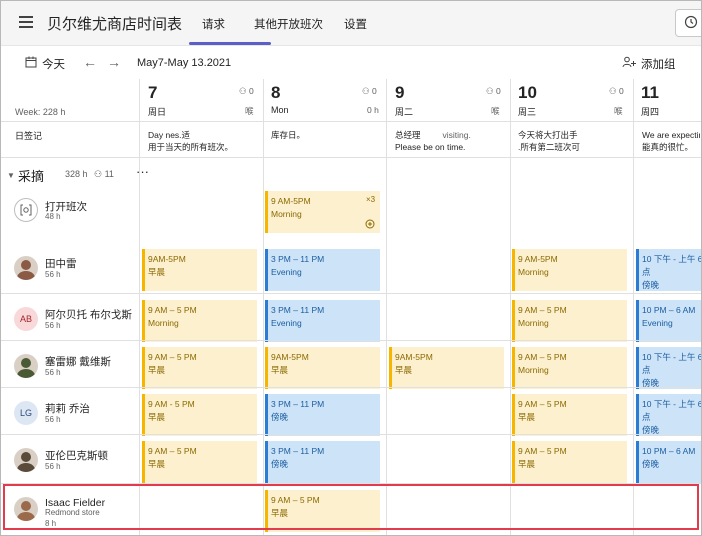 The height and width of the screenshot is (536, 702). What do you see at coordinates (191, 147) in the screenshot?
I see `note-line: 用于当天的所有班次。` at bounding box center [191, 147].